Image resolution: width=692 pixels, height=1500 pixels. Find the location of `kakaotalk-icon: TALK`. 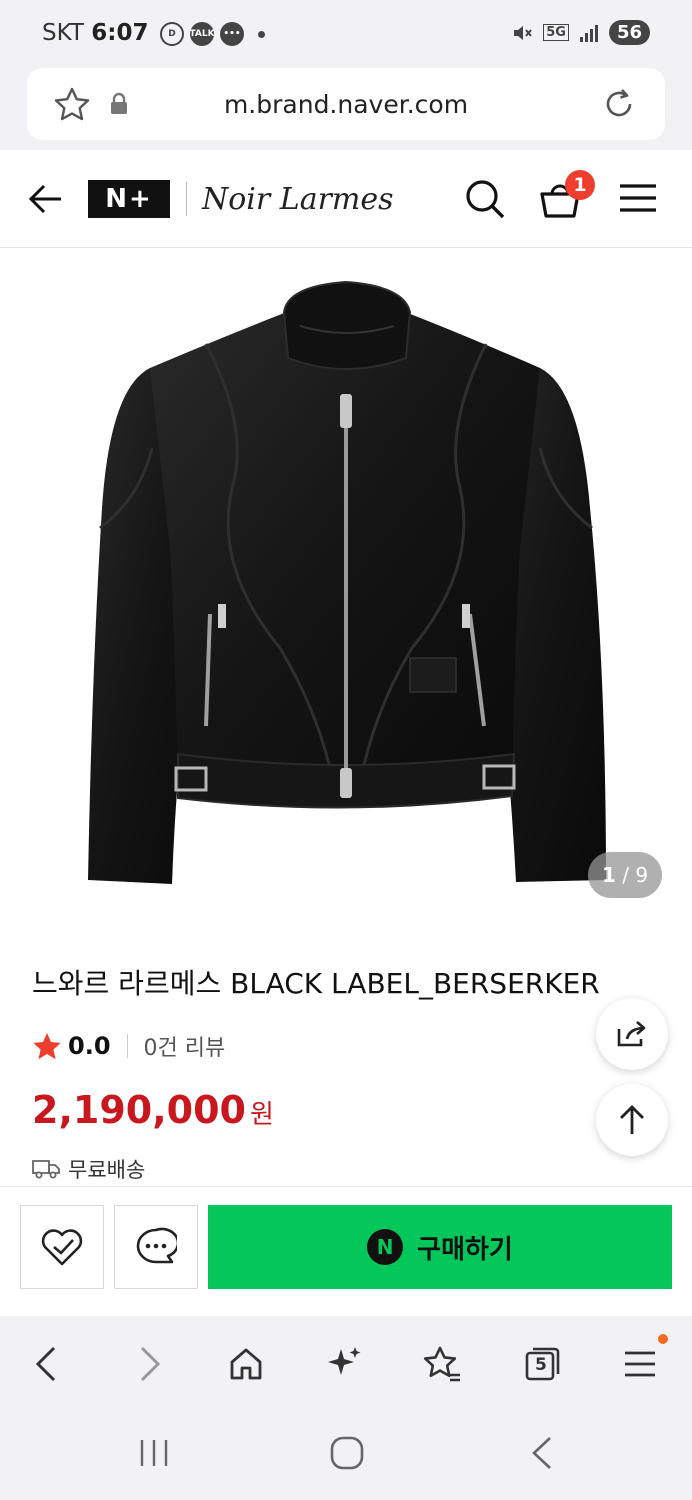

kakaotalk-icon: TALK is located at coordinates (202, 34).